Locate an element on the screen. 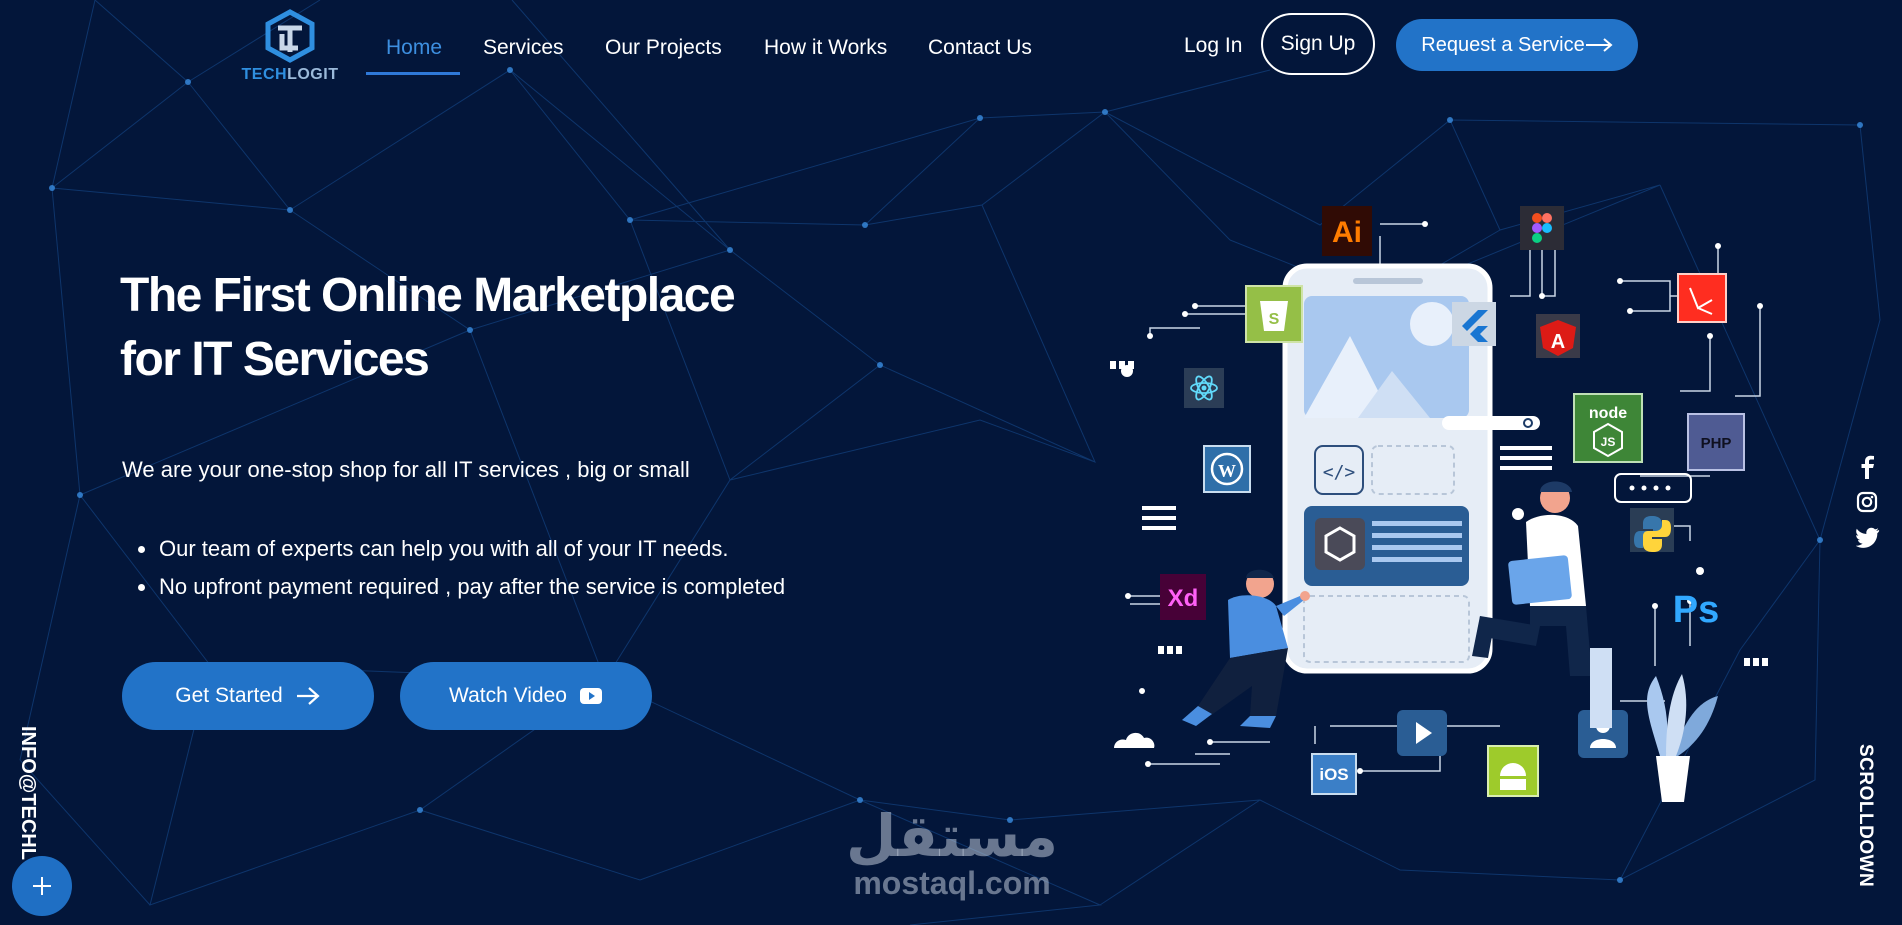 The width and height of the screenshot is (1902, 925). twitter-icon is located at coordinates (1867, 537).